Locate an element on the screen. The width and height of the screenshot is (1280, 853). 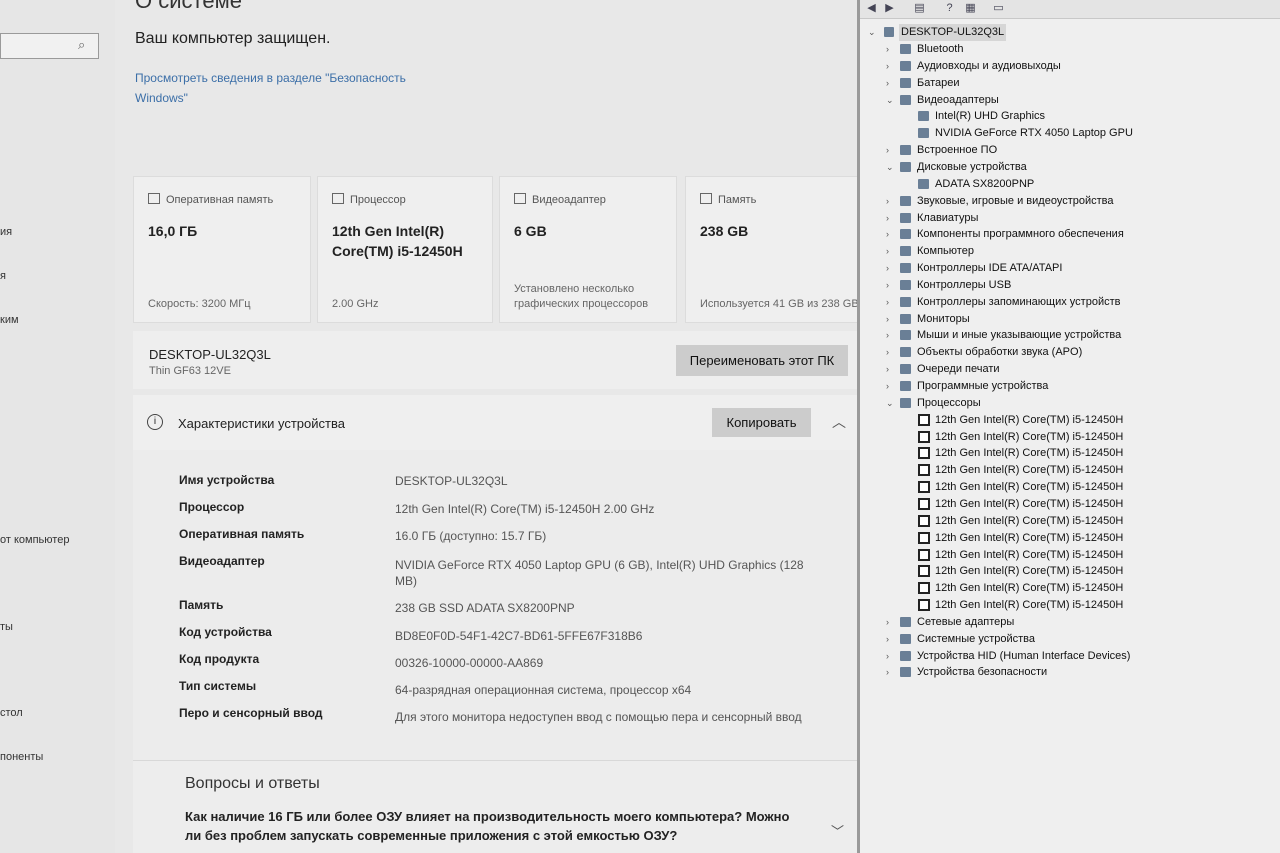
device-category: › Звуковые, игровые и видеоустройства is located at coordinates (1073, 201).